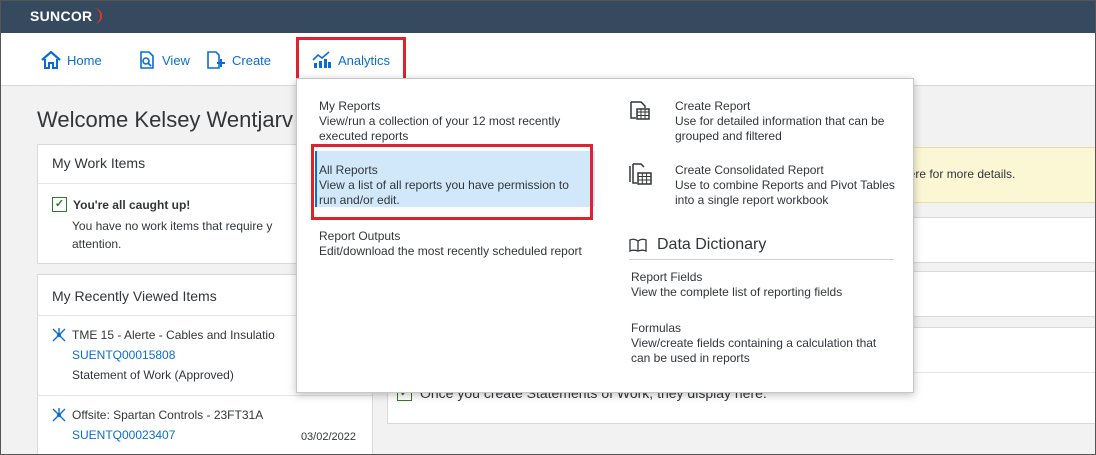 This screenshot has height=455, width=1096. What do you see at coordinates (640, 174) in the screenshot?
I see `consolidated-report-icon` at bounding box center [640, 174].